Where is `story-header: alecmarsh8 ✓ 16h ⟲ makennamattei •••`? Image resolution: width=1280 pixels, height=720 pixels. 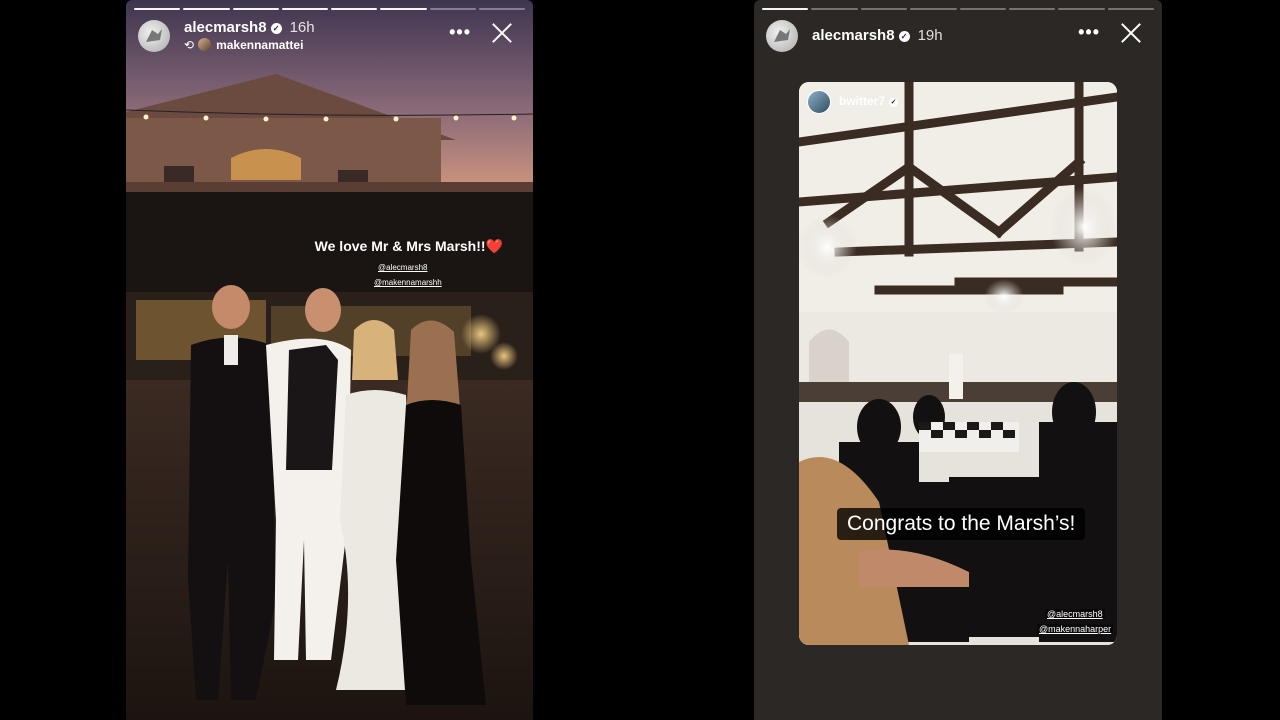
story-header: alecmarsh8 ✓ 16h ⟲ makennamattei ••• is located at coordinates (330, 38).